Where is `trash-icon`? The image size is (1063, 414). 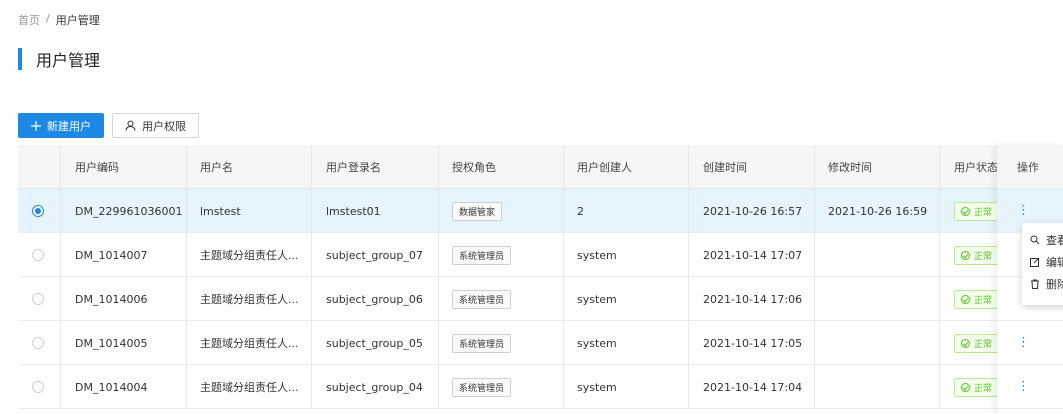 trash-icon is located at coordinates (1035, 284).